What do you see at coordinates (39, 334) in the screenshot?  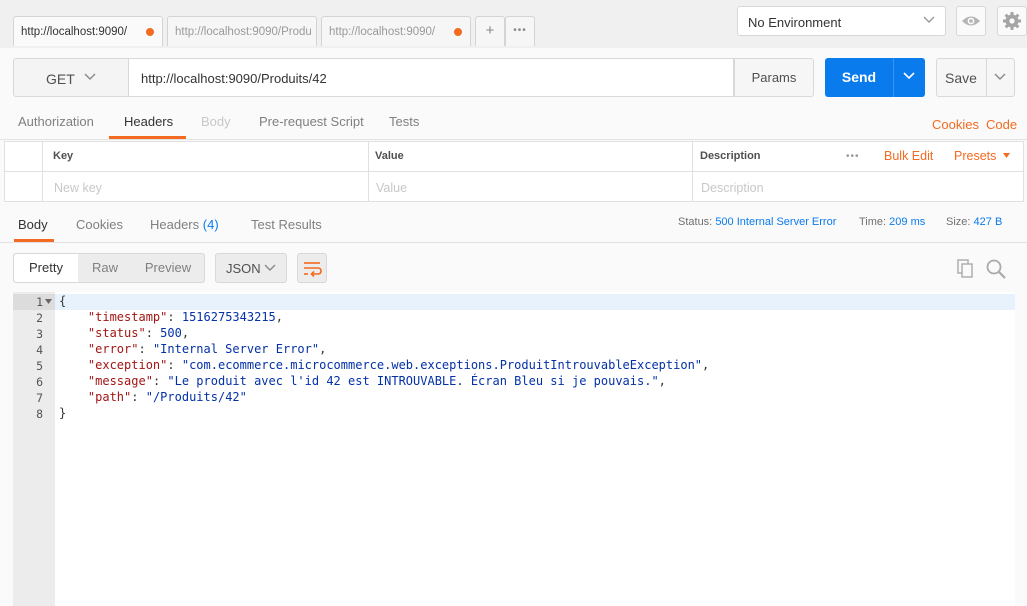 I see `line-number: 3` at bounding box center [39, 334].